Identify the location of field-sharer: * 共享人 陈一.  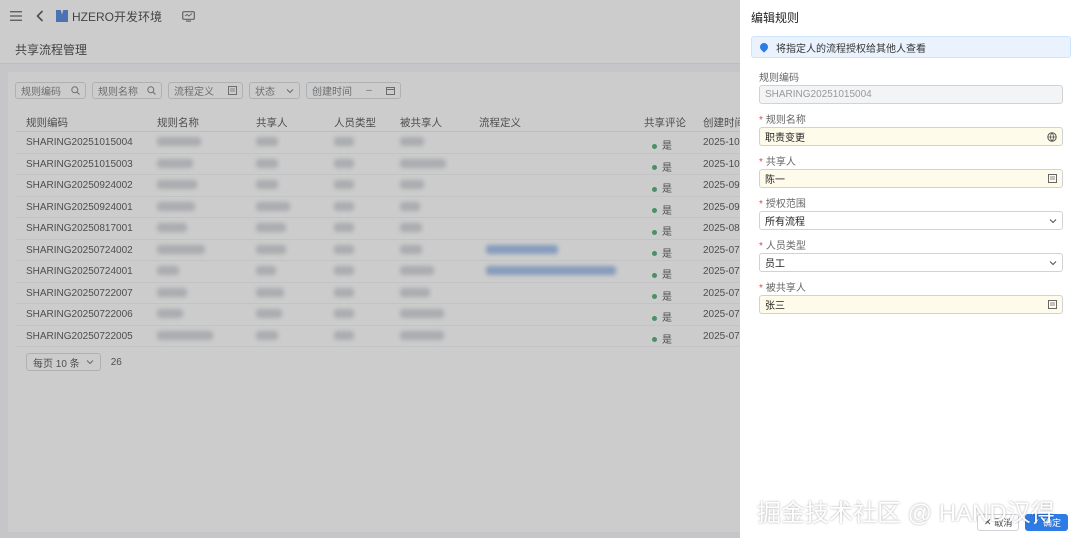
(911, 170).